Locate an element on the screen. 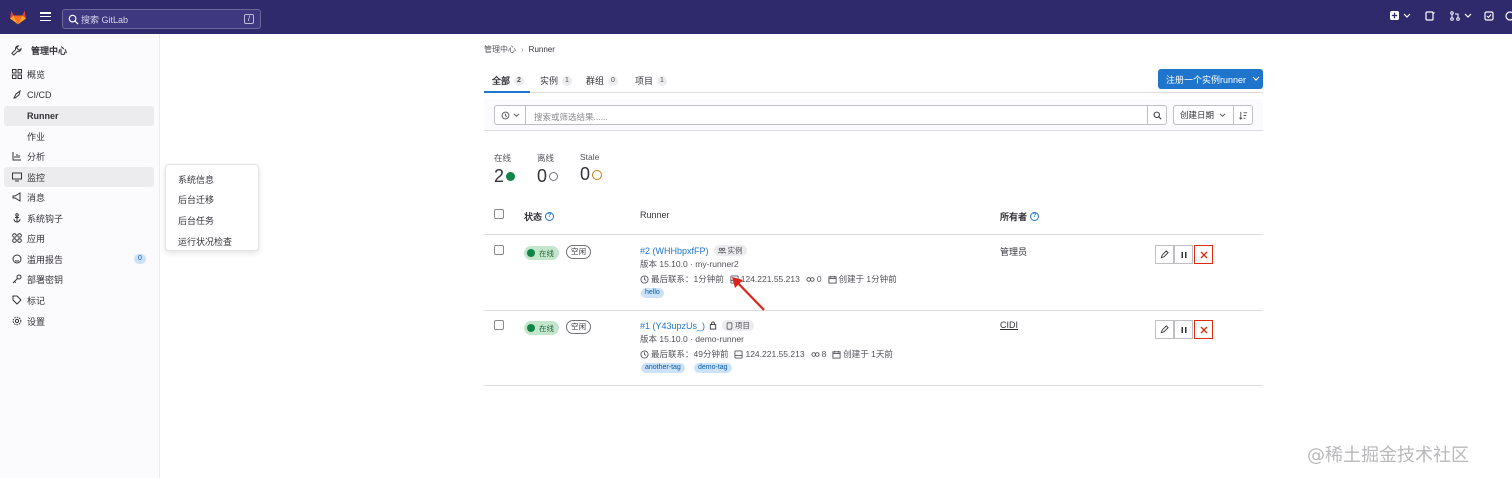  search-placeholder: 搜索 GitLab is located at coordinates (105, 19).